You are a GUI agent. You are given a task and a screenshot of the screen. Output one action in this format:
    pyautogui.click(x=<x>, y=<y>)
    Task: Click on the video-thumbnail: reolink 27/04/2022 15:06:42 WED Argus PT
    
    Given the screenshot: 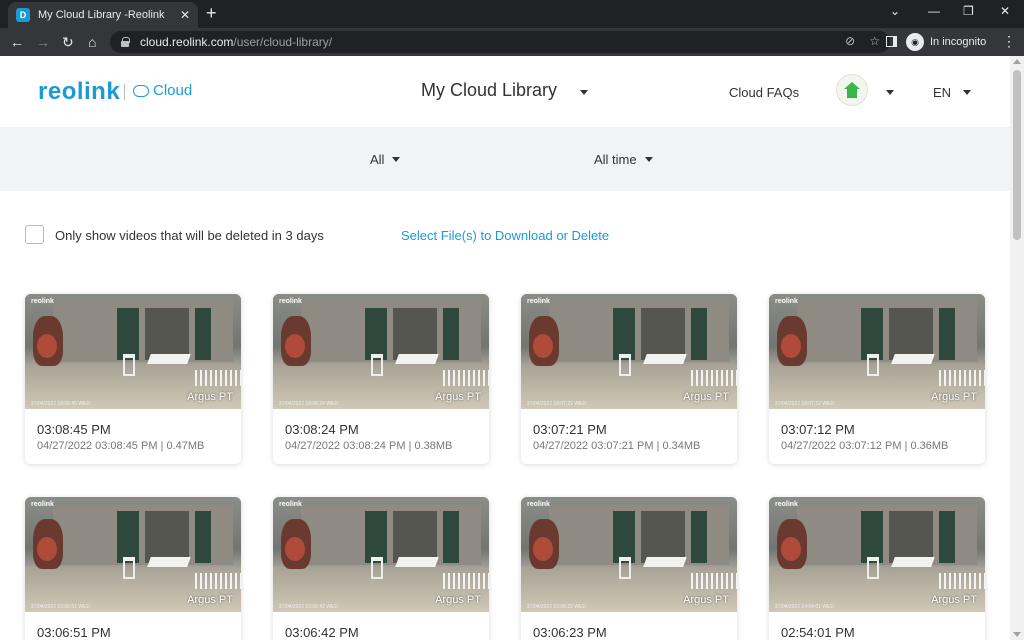 What is the action you would take?
    pyautogui.click(x=381, y=554)
    